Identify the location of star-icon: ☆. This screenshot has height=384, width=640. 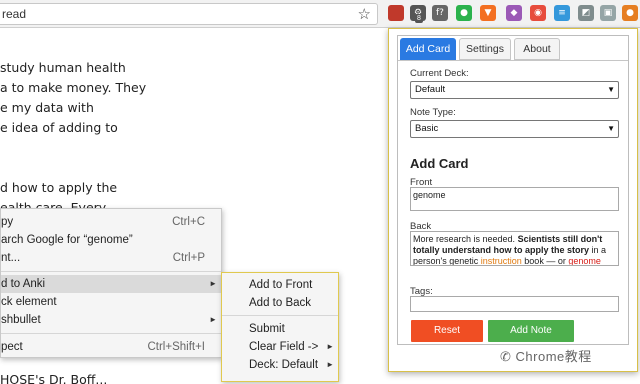
(364, 14).